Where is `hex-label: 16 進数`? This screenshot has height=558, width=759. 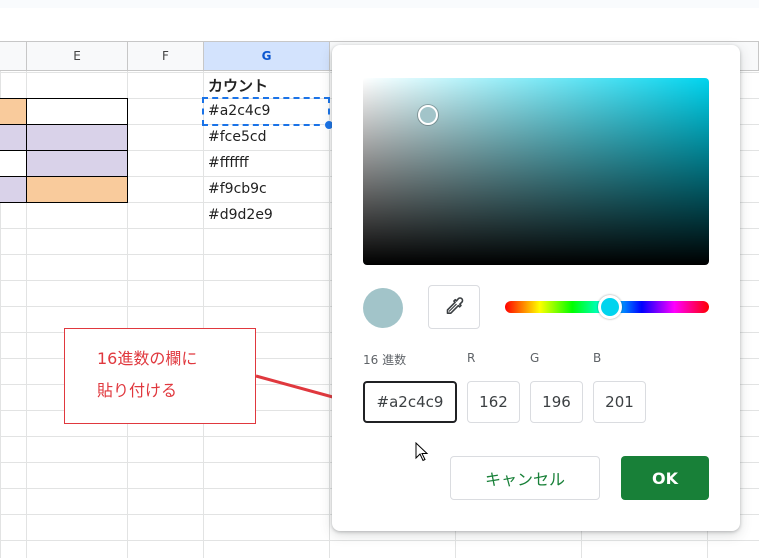 hex-label: 16 進数 is located at coordinates (385, 360).